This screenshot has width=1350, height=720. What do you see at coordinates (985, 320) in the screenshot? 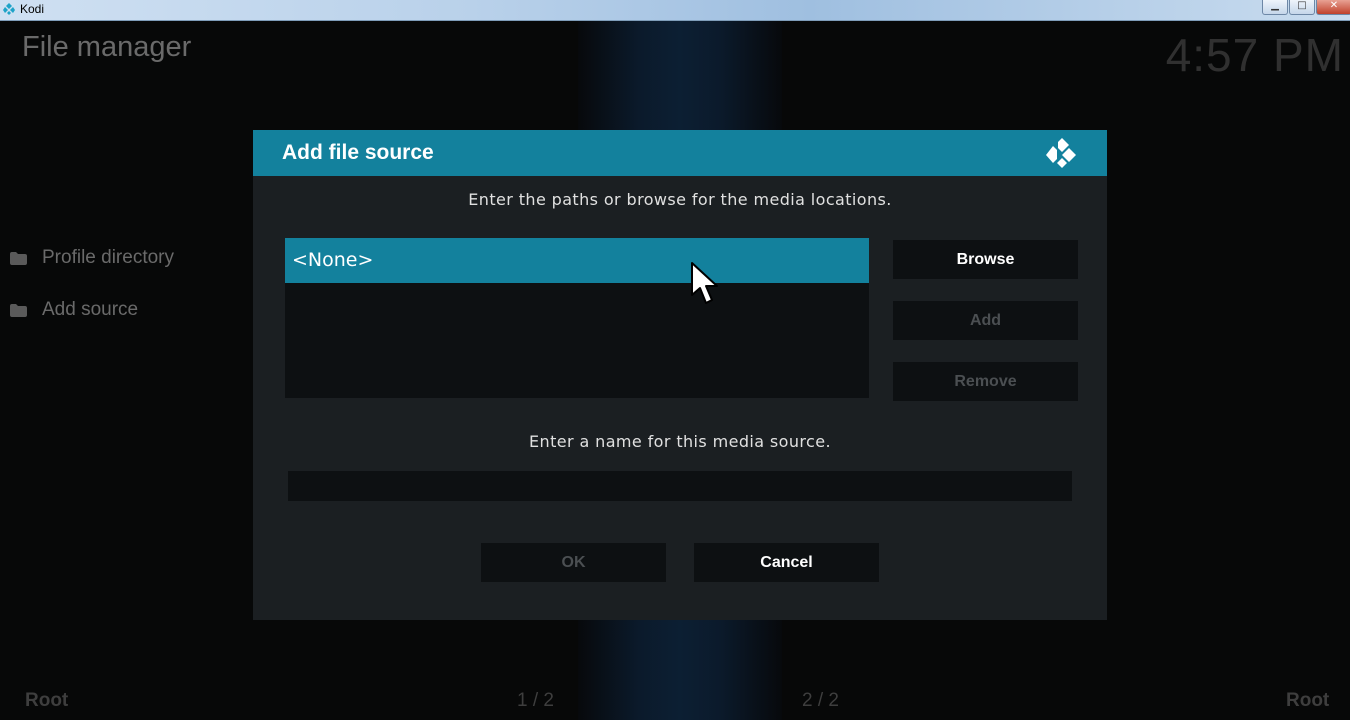
I see `add-button: Add` at bounding box center [985, 320].